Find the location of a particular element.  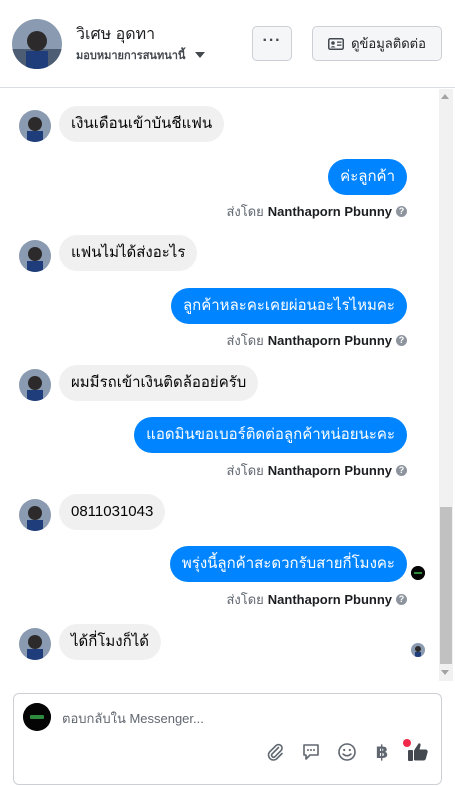

smiley-icon is located at coordinates (347, 752).